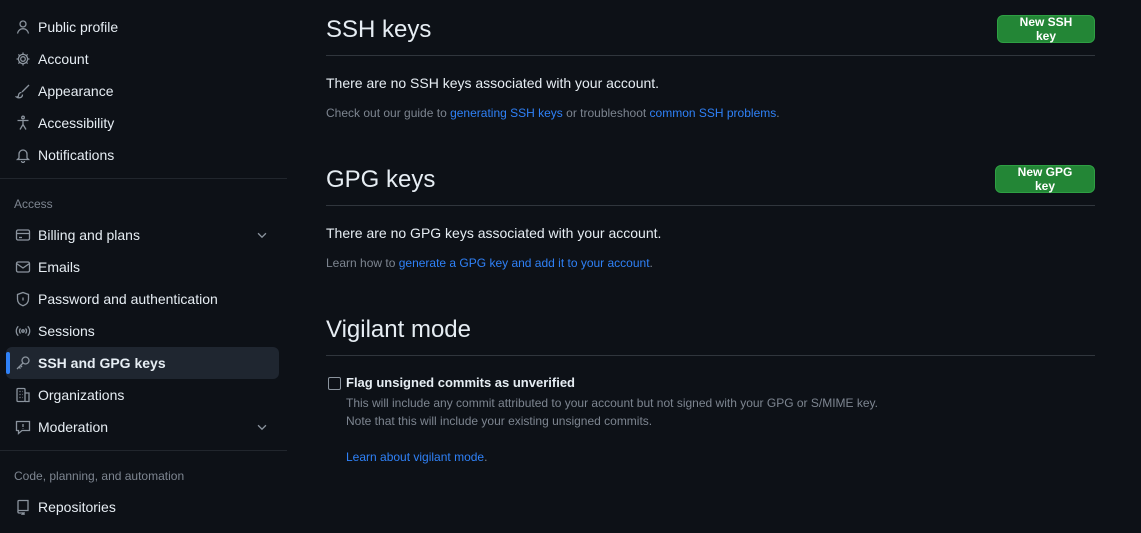  Describe the element at coordinates (23, 427) in the screenshot. I see `report-icon` at that location.